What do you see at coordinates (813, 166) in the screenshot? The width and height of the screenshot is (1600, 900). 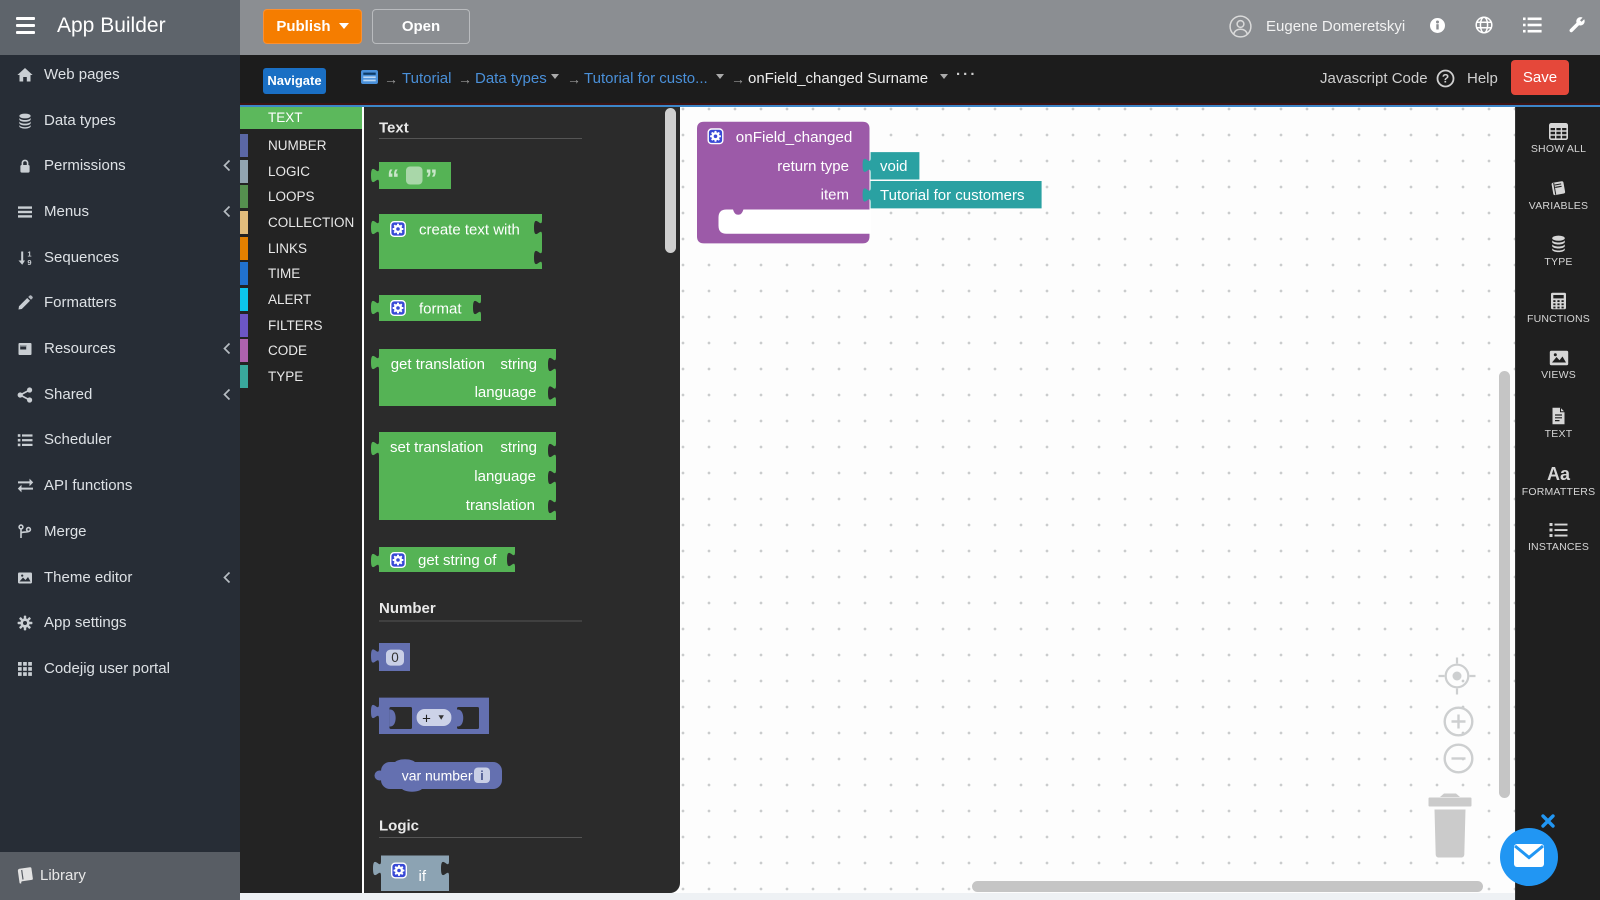 I see `svg-text: return type` at bounding box center [813, 166].